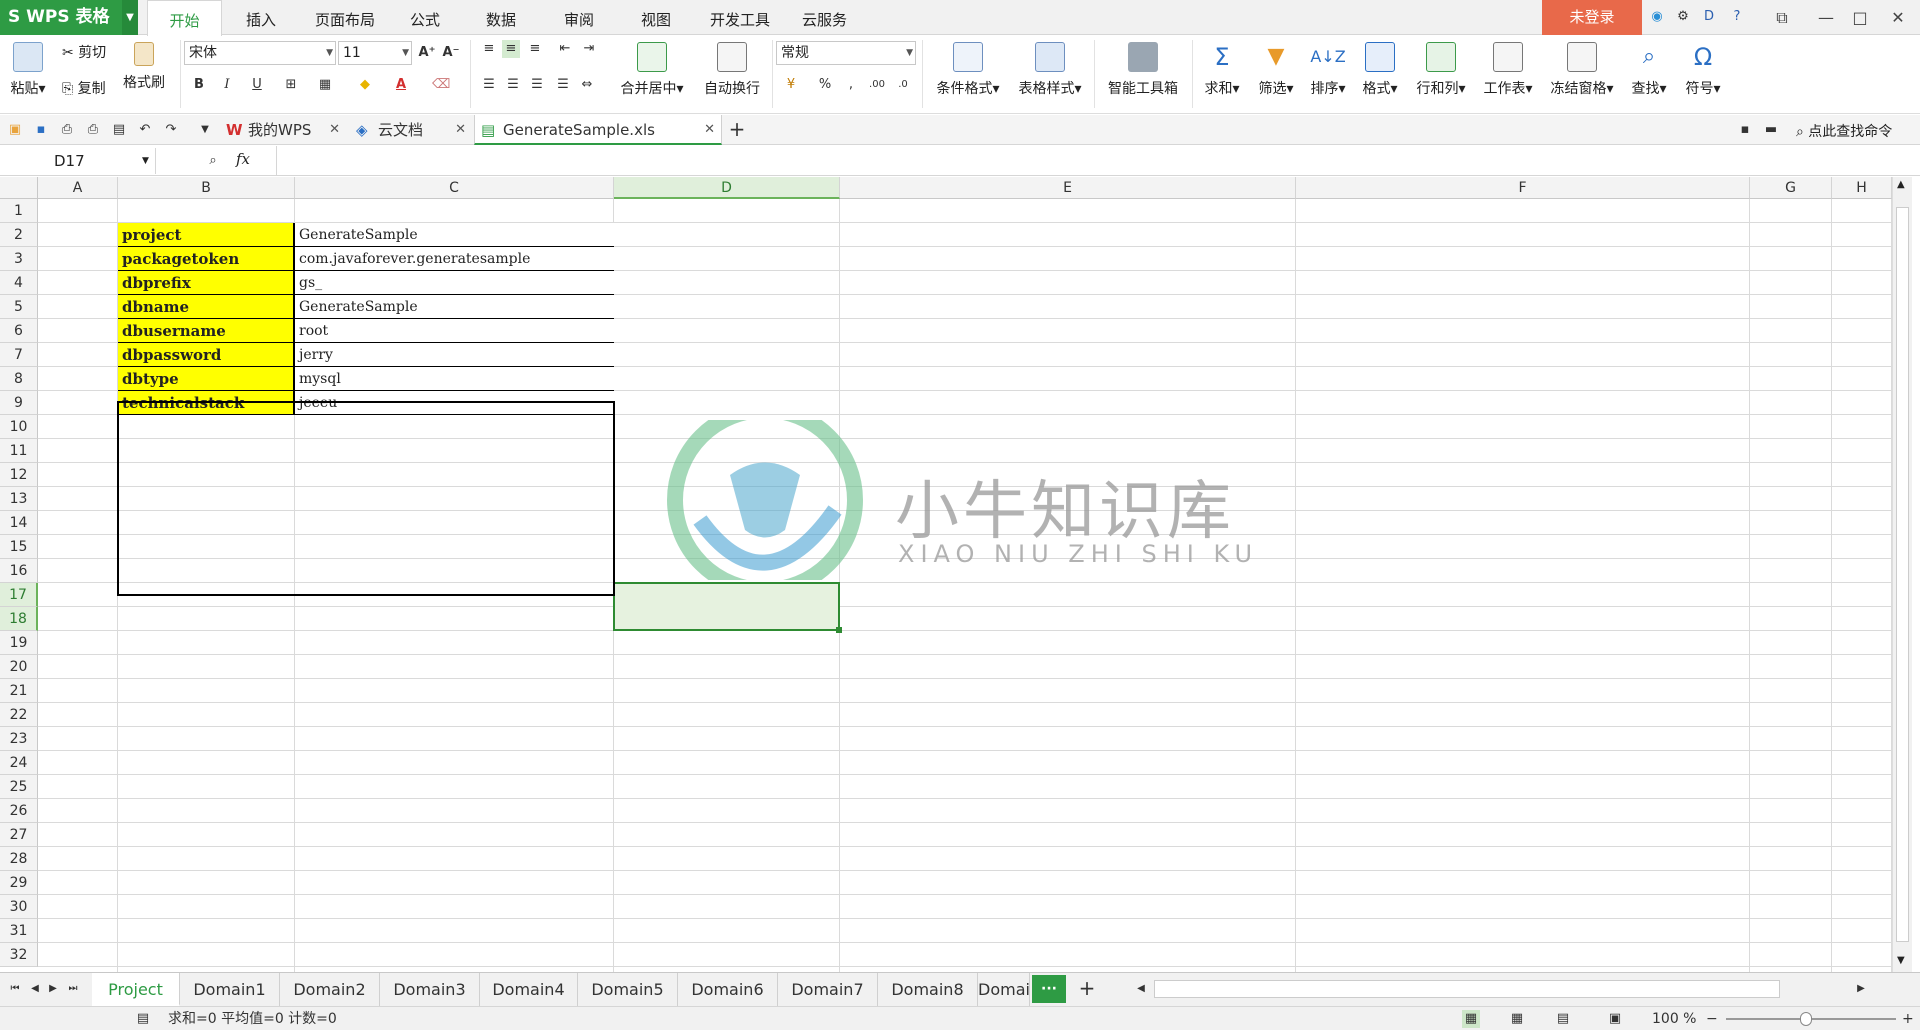  Describe the element at coordinates (454, 283) in the screenshot. I see `cell-value: gs_` at that location.